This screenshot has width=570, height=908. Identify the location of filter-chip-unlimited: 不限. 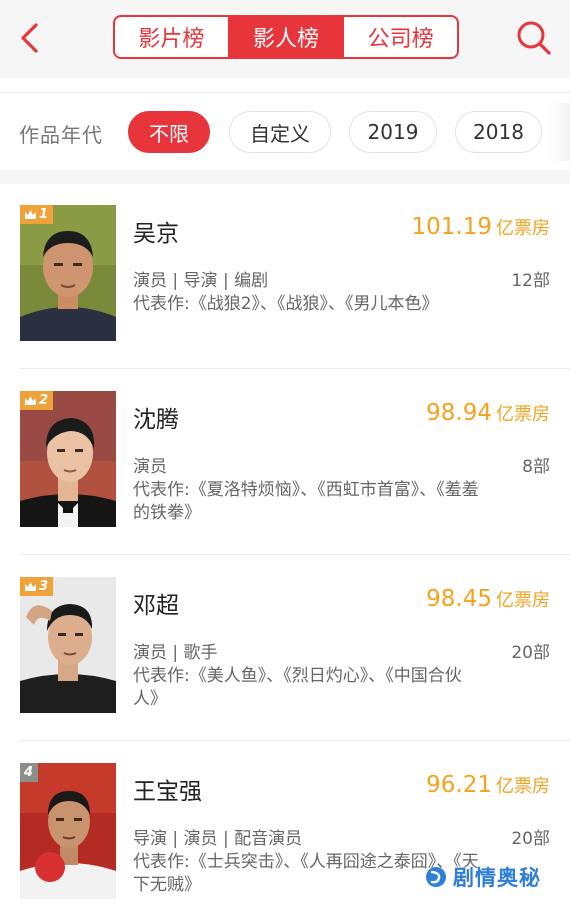
(169, 132).